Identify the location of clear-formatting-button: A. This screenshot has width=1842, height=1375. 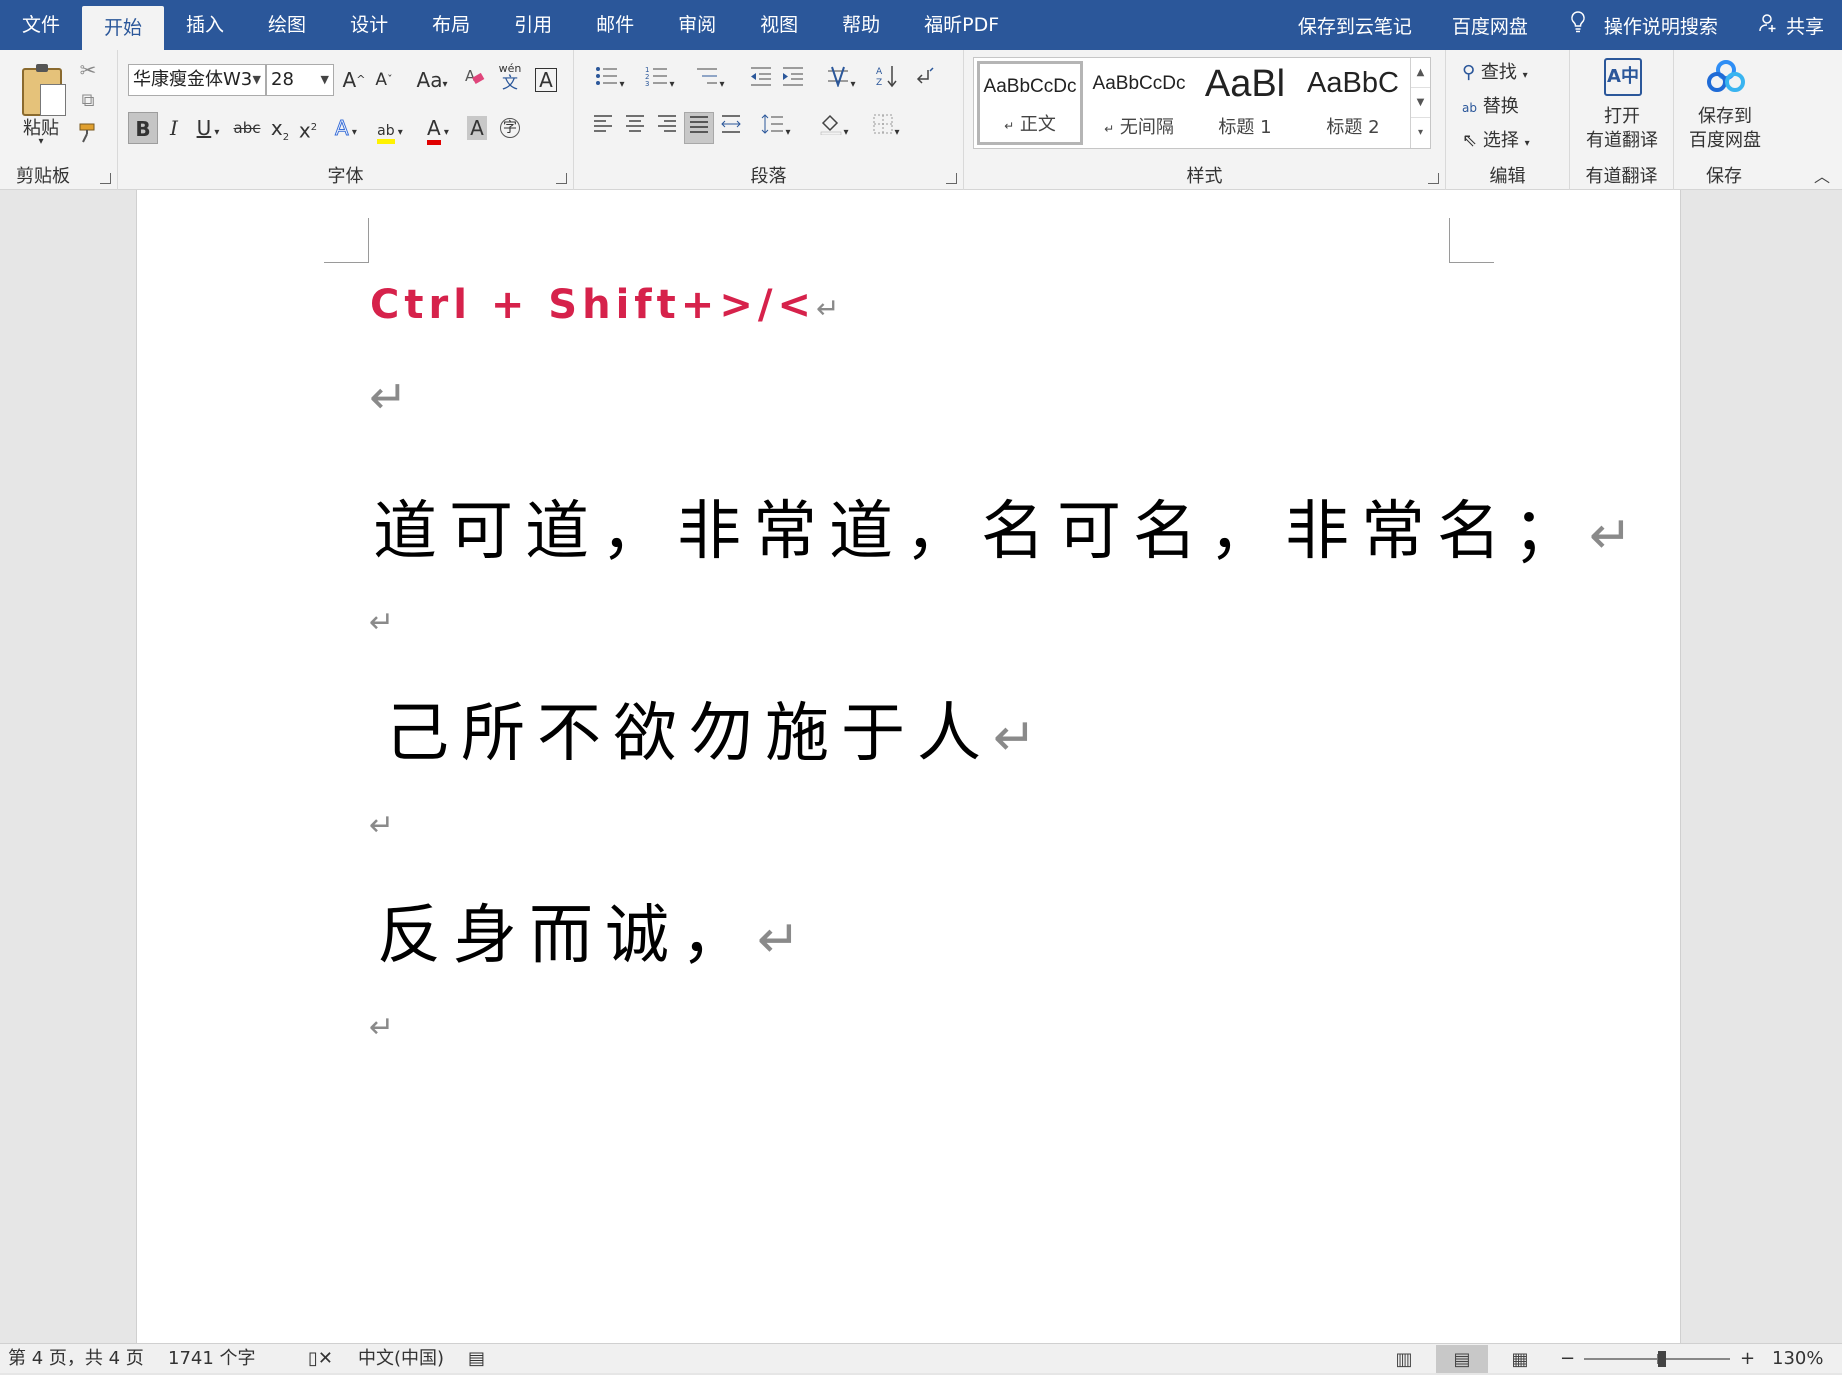
(475, 80).